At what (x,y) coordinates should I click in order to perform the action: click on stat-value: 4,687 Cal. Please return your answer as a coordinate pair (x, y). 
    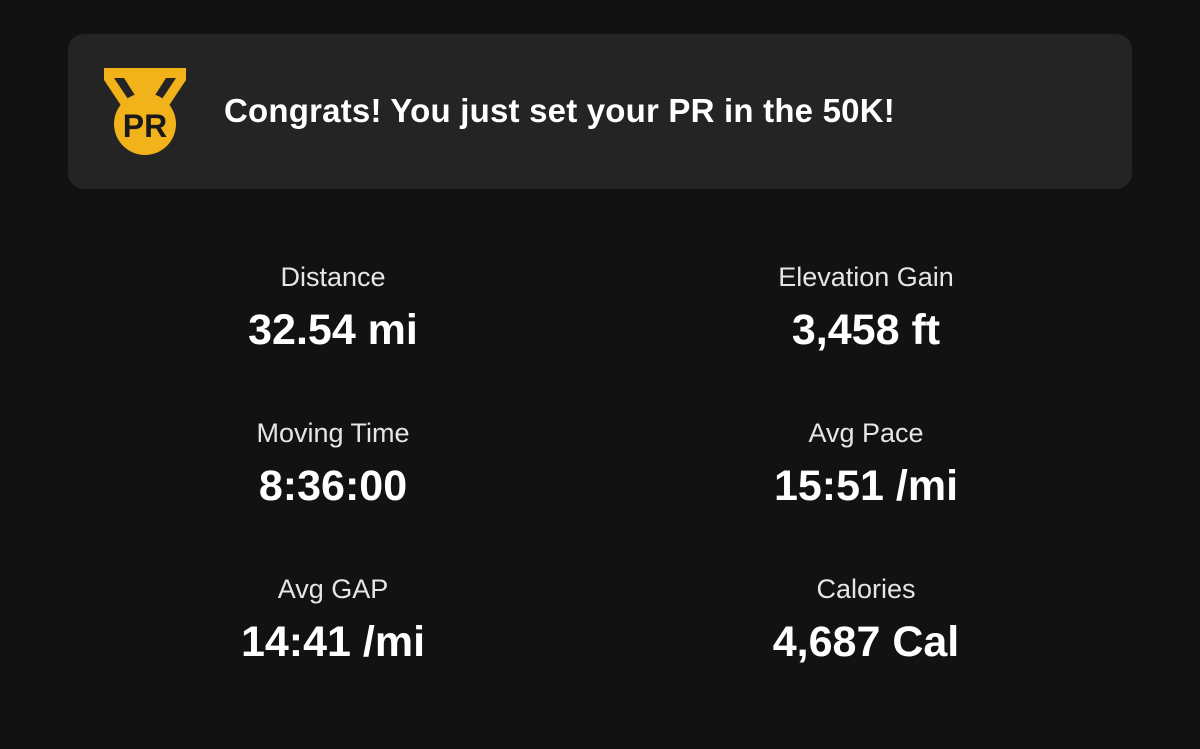
    Looking at the image, I should click on (866, 642).